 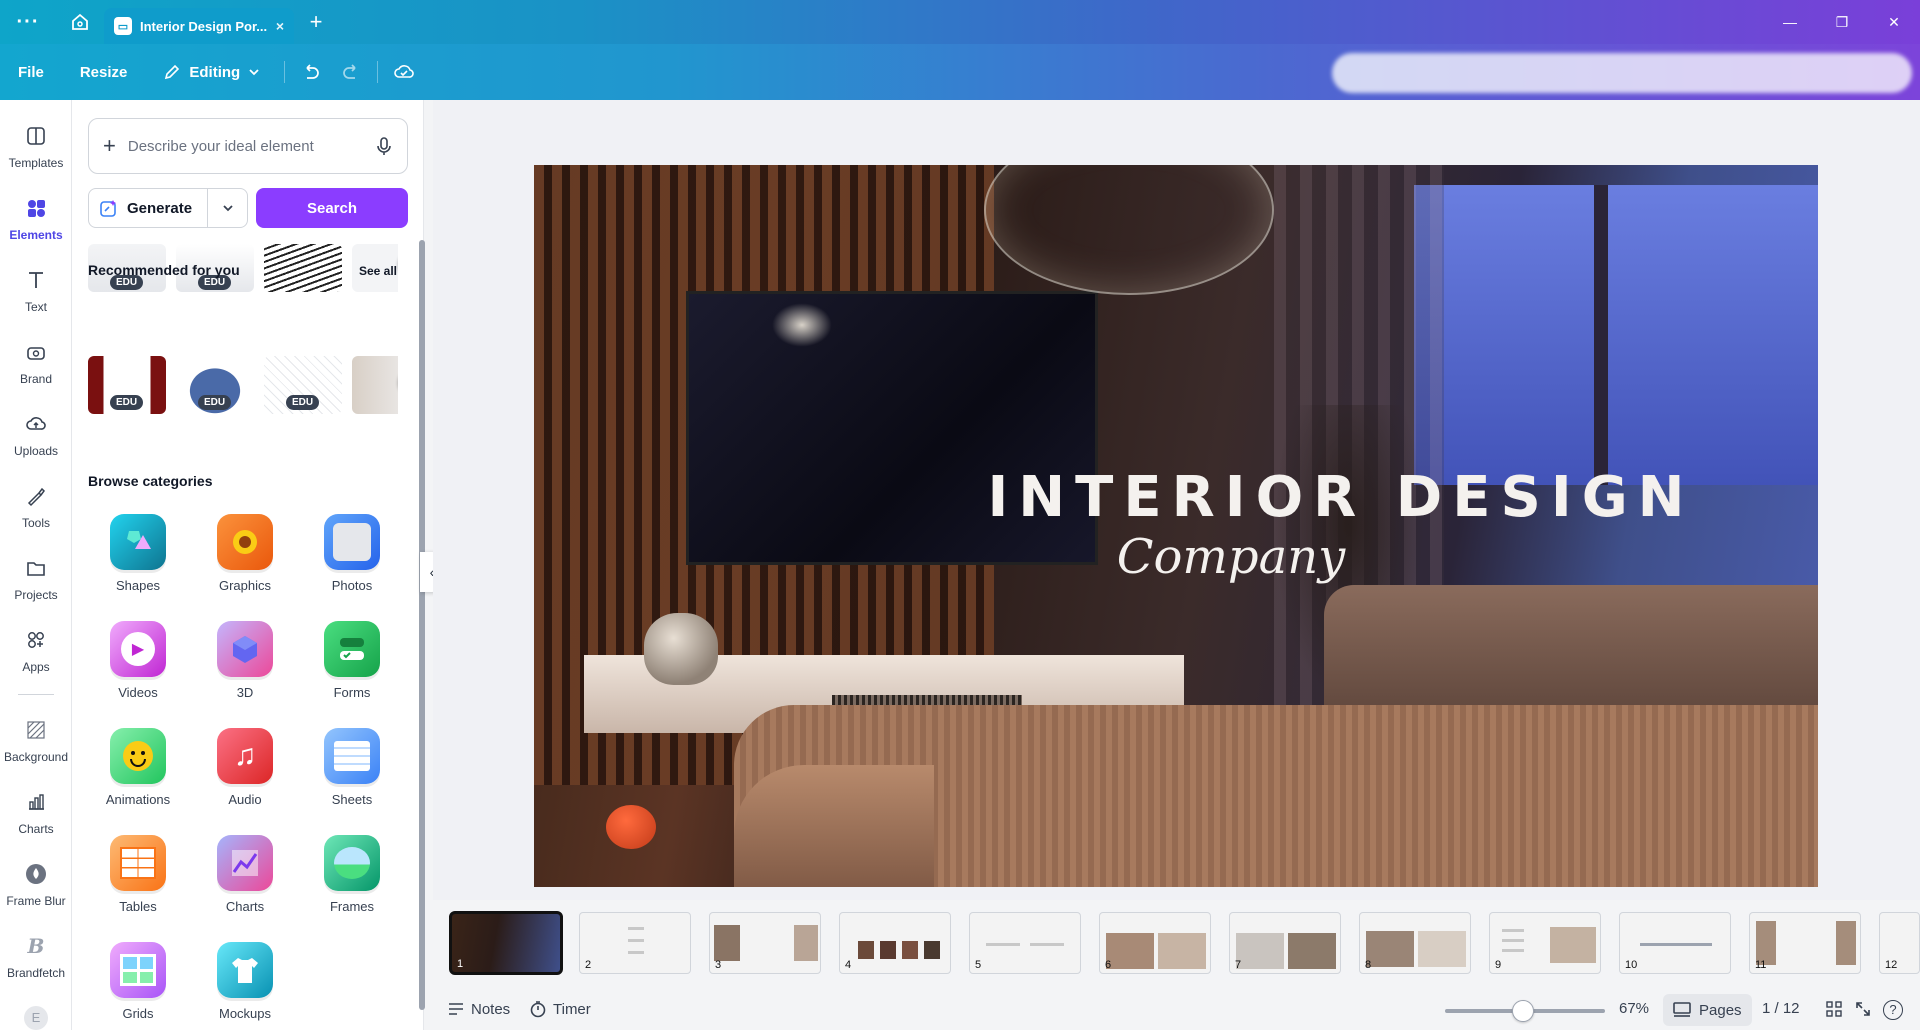 I want to click on slide-title: INTERIOR DESIGN, so click(x=1176, y=497).